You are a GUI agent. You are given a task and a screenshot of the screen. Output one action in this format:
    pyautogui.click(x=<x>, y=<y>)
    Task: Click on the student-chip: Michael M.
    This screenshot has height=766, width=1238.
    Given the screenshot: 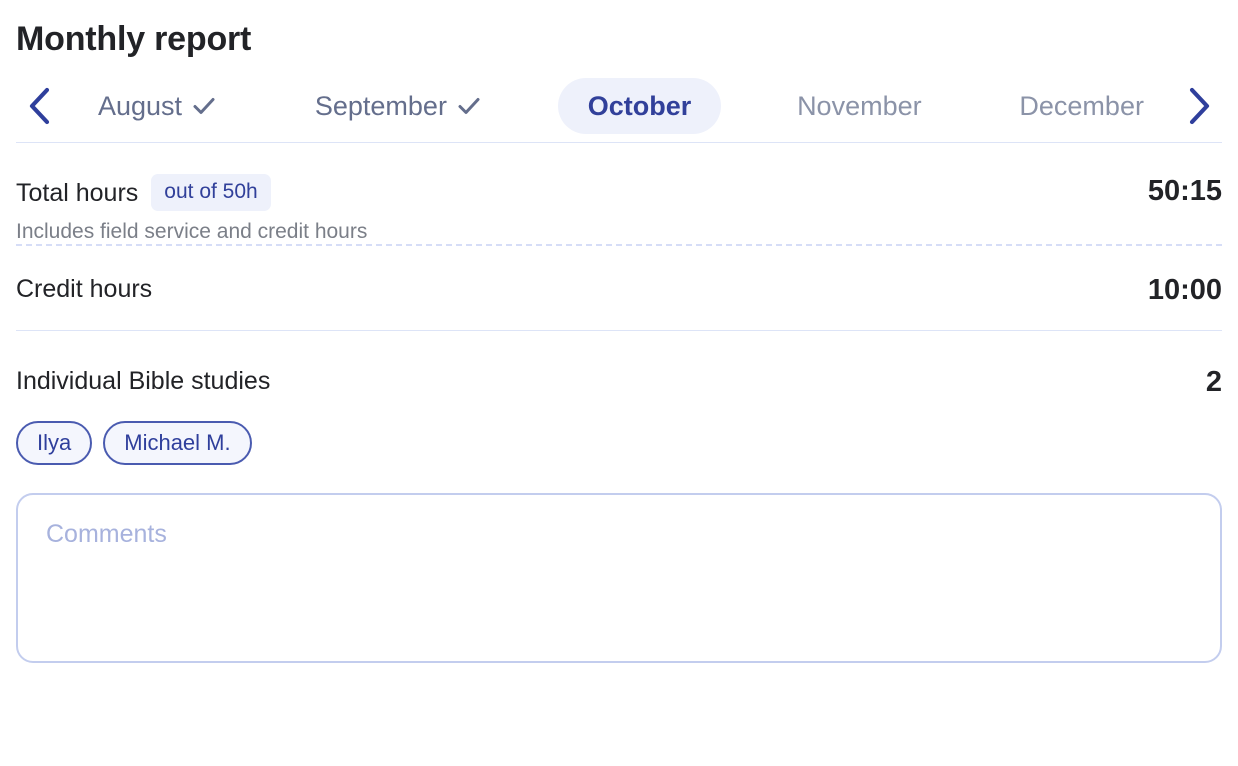 What is the action you would take?
    pyautogui.click(x=177, y=443)
    